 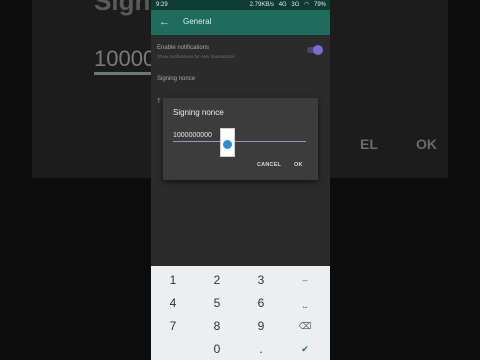 I want to click on done-check-icon: ✔, so click(x=305, y=349).